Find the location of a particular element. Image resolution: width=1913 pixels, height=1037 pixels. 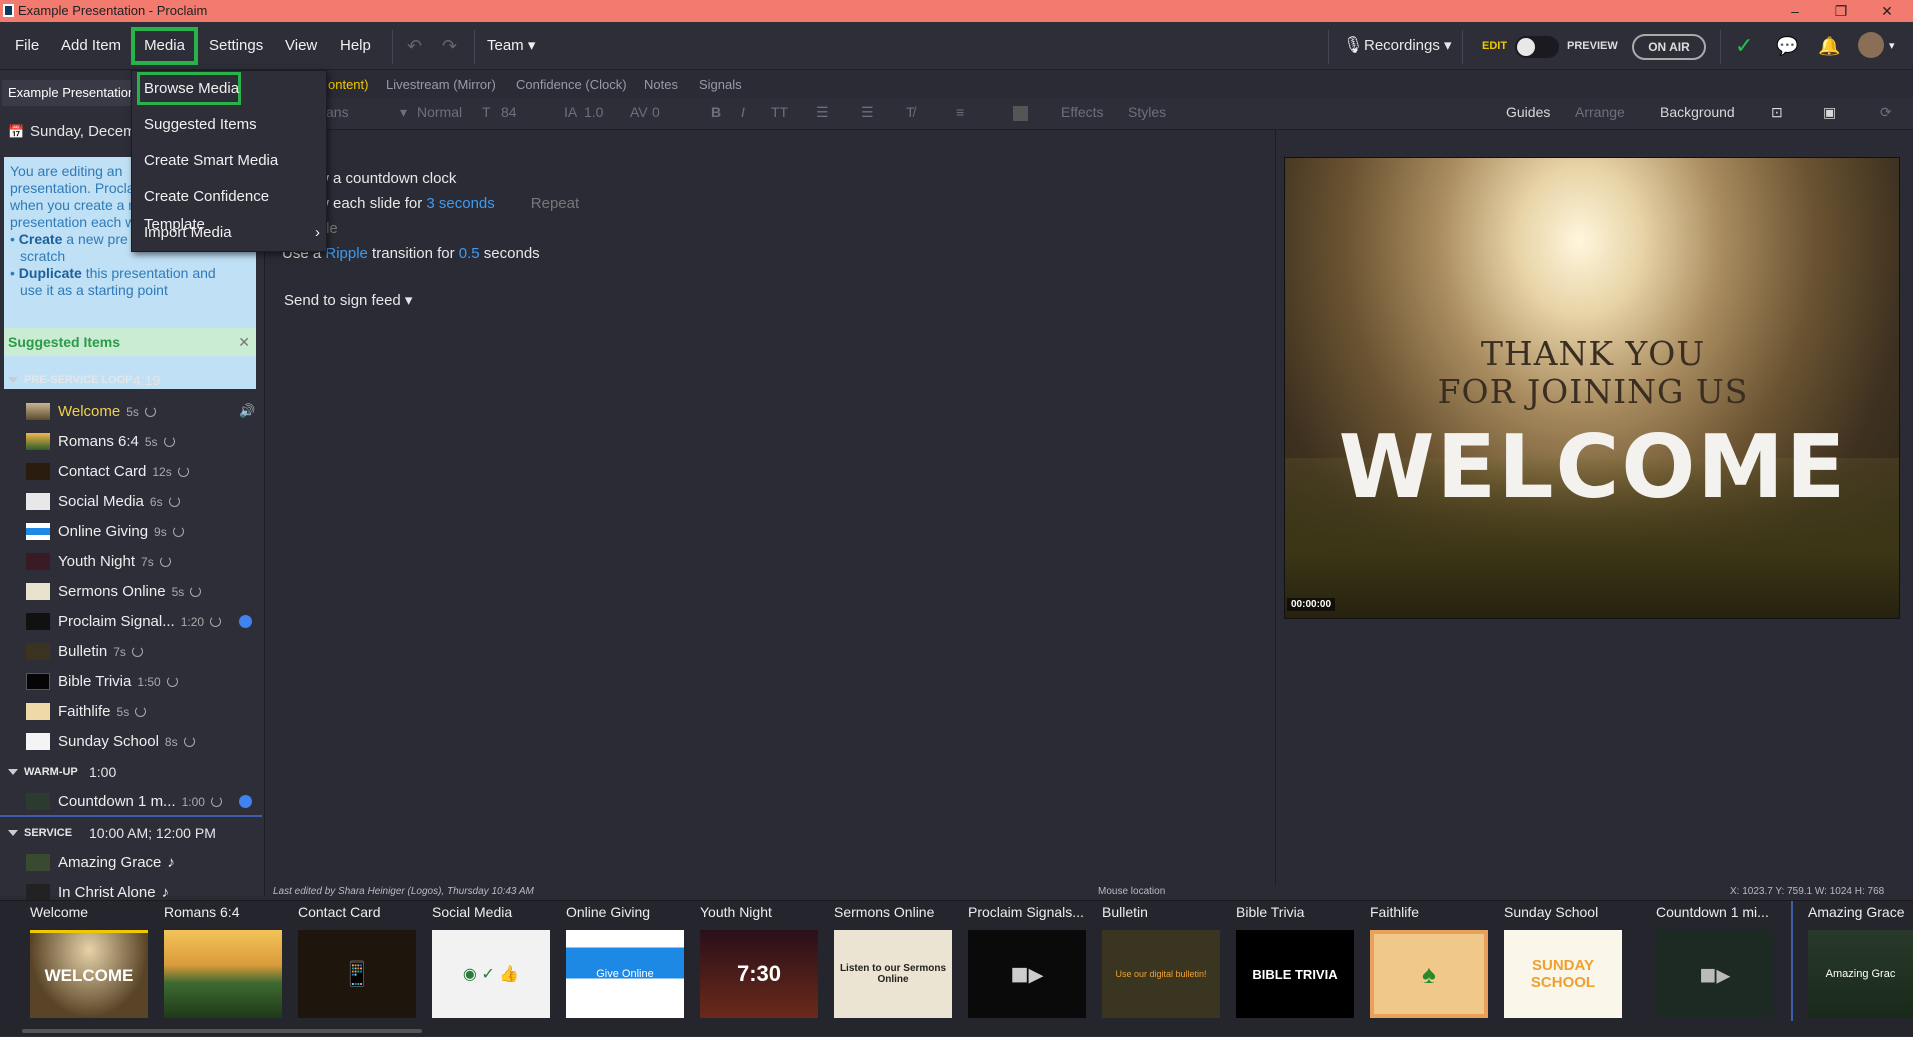

section-pre-service-loop: PRE-SERVICE LOOP 4:19 is located at coordinates (131, 380).